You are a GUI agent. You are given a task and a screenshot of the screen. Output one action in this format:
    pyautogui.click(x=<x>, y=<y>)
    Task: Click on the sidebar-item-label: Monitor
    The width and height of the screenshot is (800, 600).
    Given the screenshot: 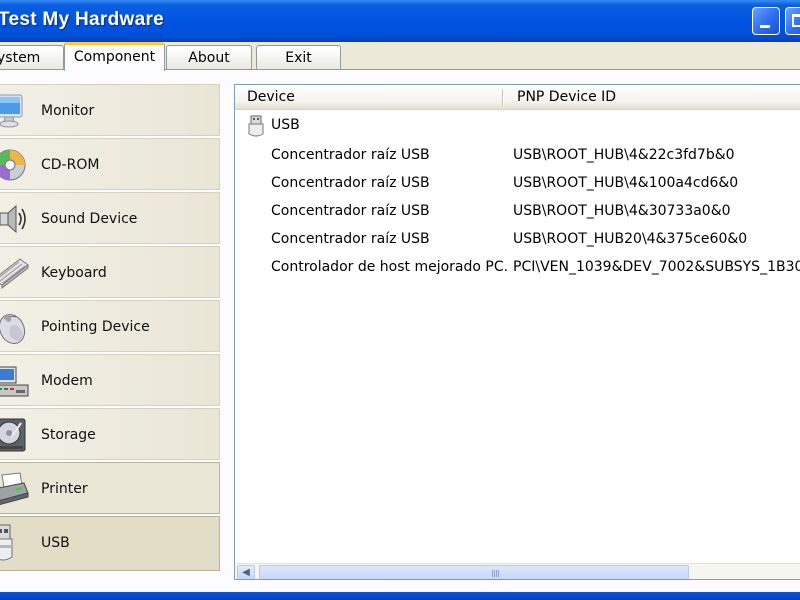 What is the action you would take?
    pyautogui.click(x=68, y=111)
    